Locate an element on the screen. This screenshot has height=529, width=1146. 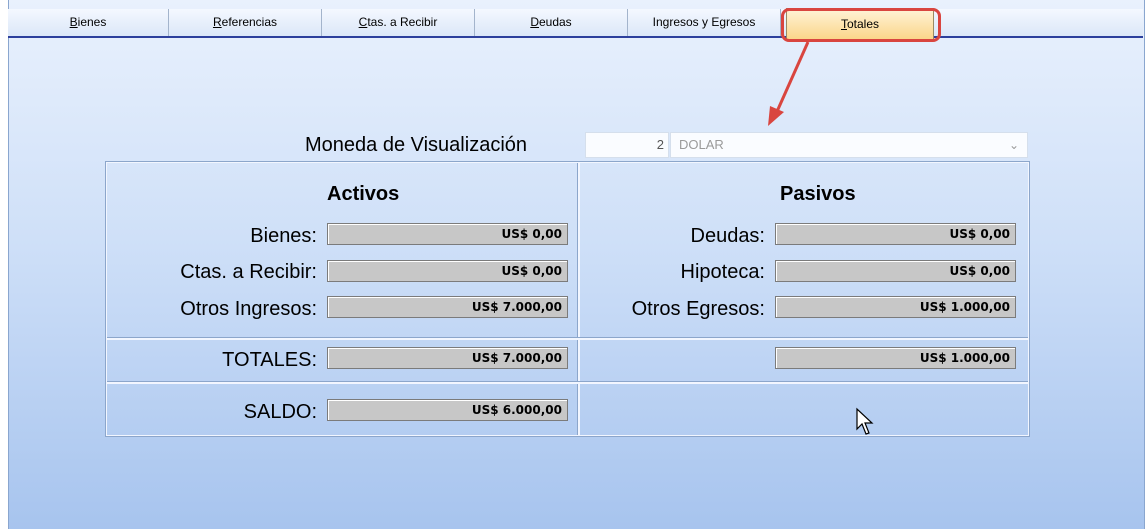
ctas-recibir-label: Ctas. a Recibir: is located at coordinates (248, 272).